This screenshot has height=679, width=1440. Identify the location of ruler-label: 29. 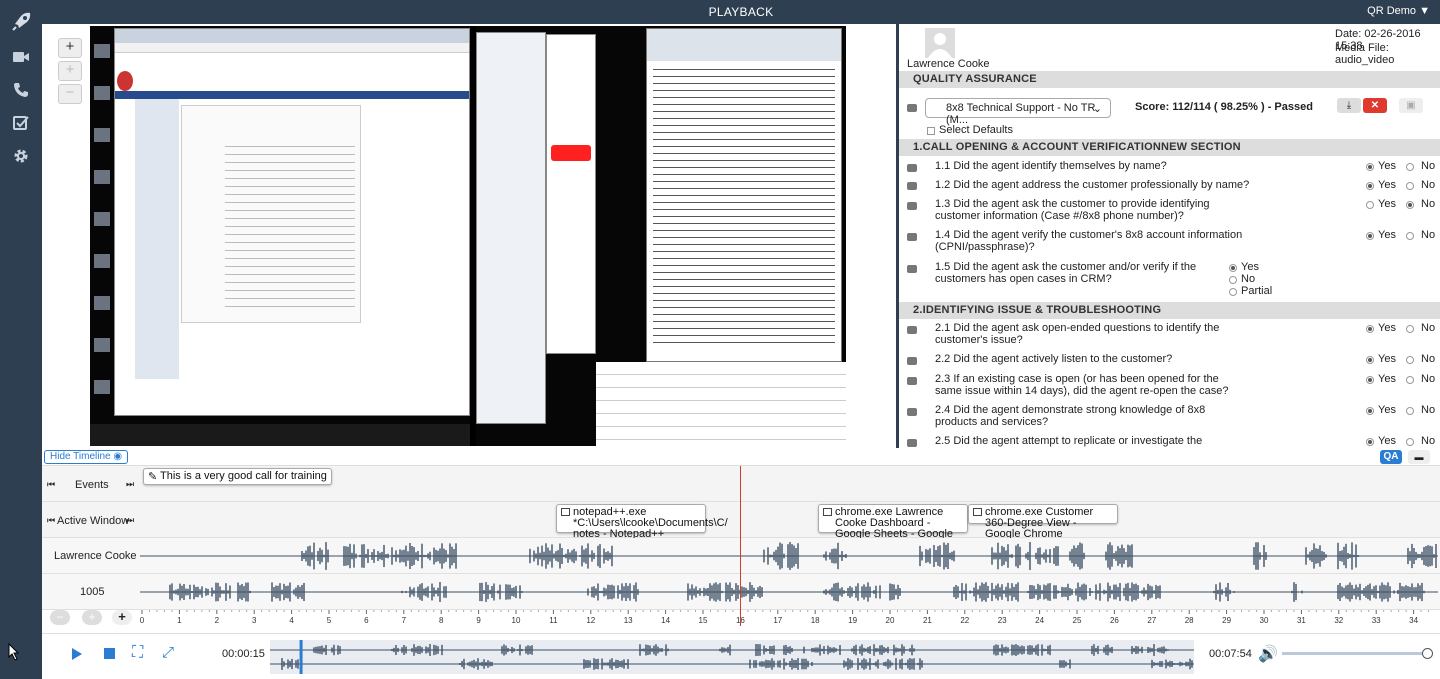
(1226, 620).